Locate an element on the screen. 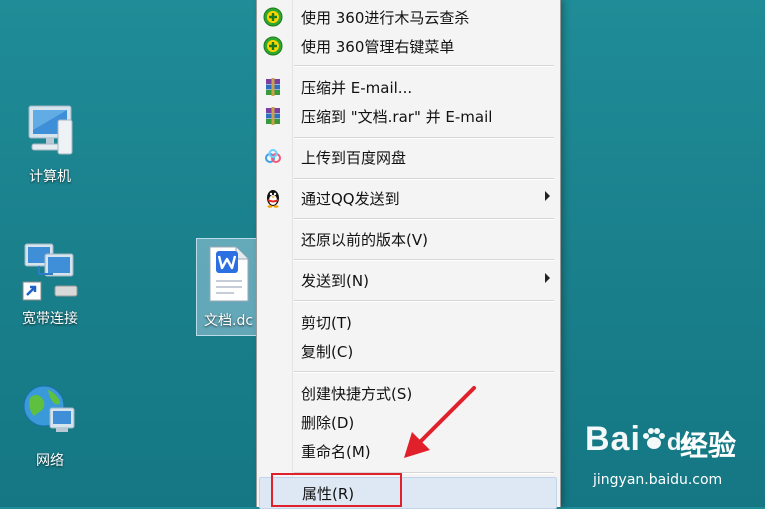 This screenshot has height=509, width=765. annotation-highlight-box is located at coordinates (336, 490).